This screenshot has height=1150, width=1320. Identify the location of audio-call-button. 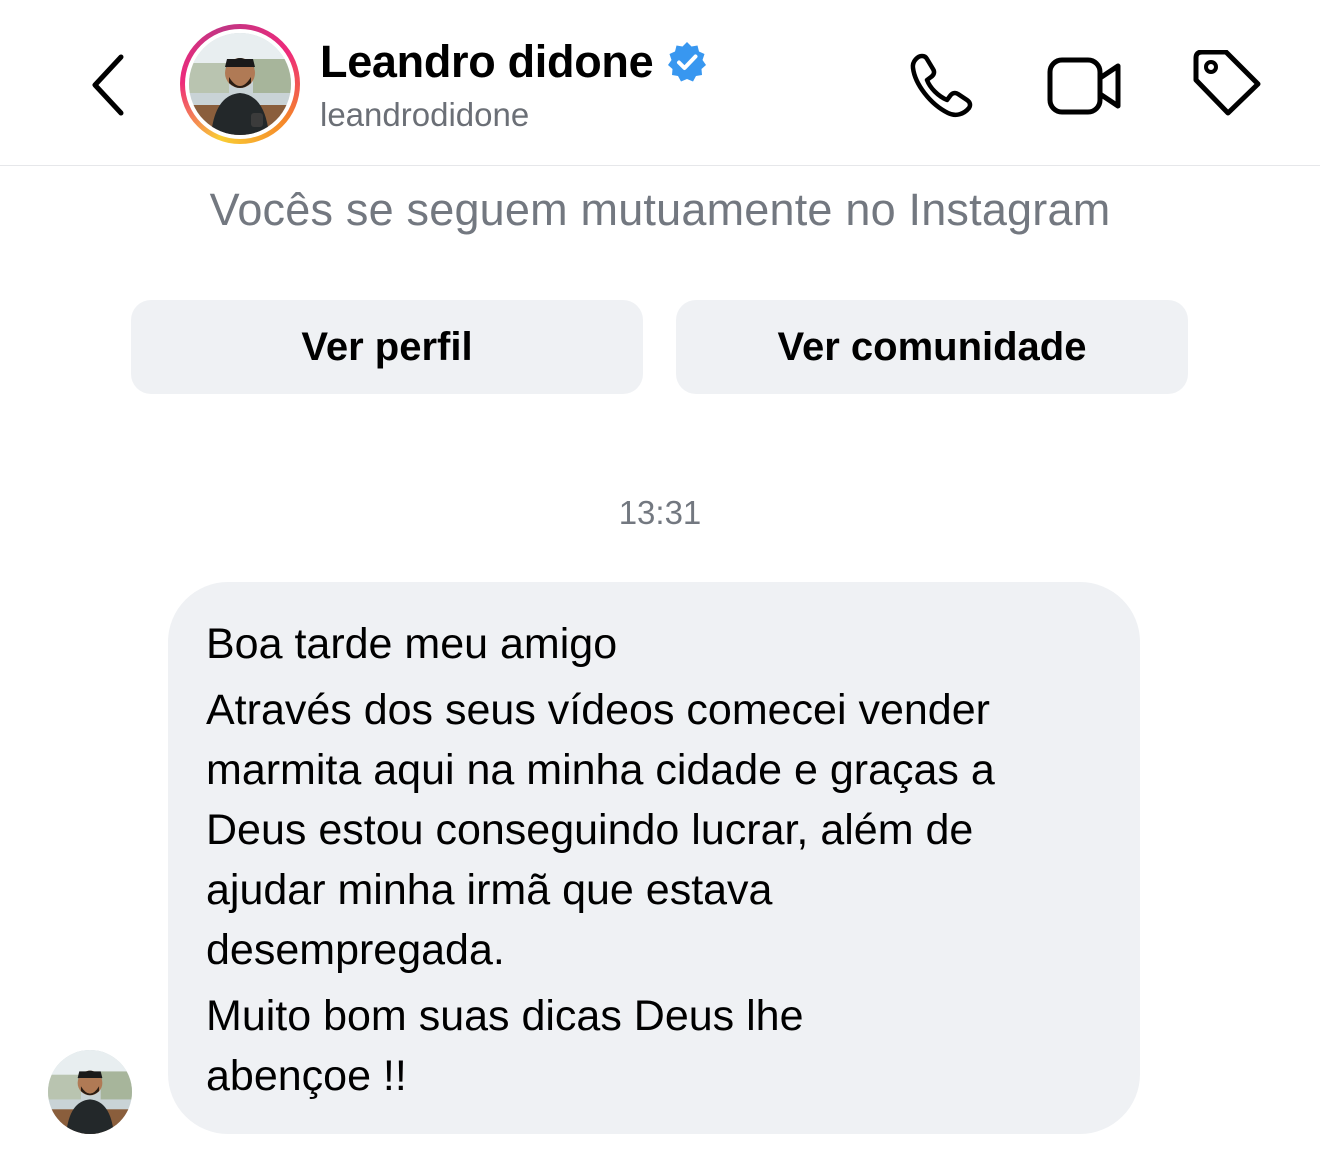
(942, 86).